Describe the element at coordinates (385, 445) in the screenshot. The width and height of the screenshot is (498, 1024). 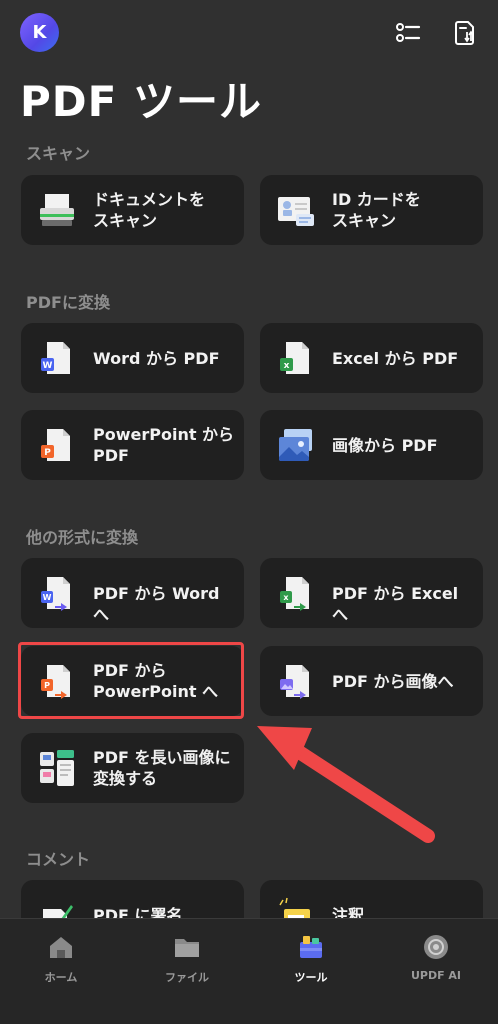
I see `image-to-pdf-label: 画像から PDF` at that location.